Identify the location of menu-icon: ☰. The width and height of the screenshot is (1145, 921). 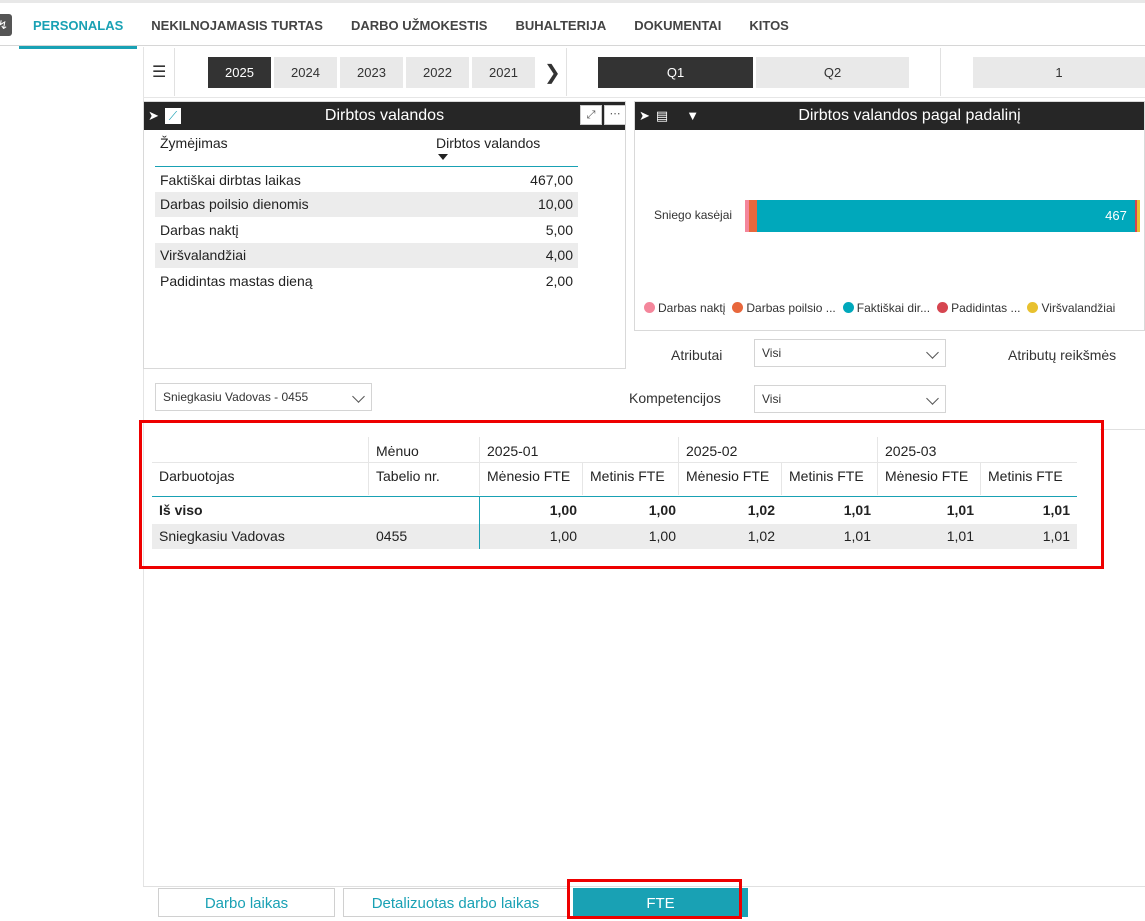
(159, 72).